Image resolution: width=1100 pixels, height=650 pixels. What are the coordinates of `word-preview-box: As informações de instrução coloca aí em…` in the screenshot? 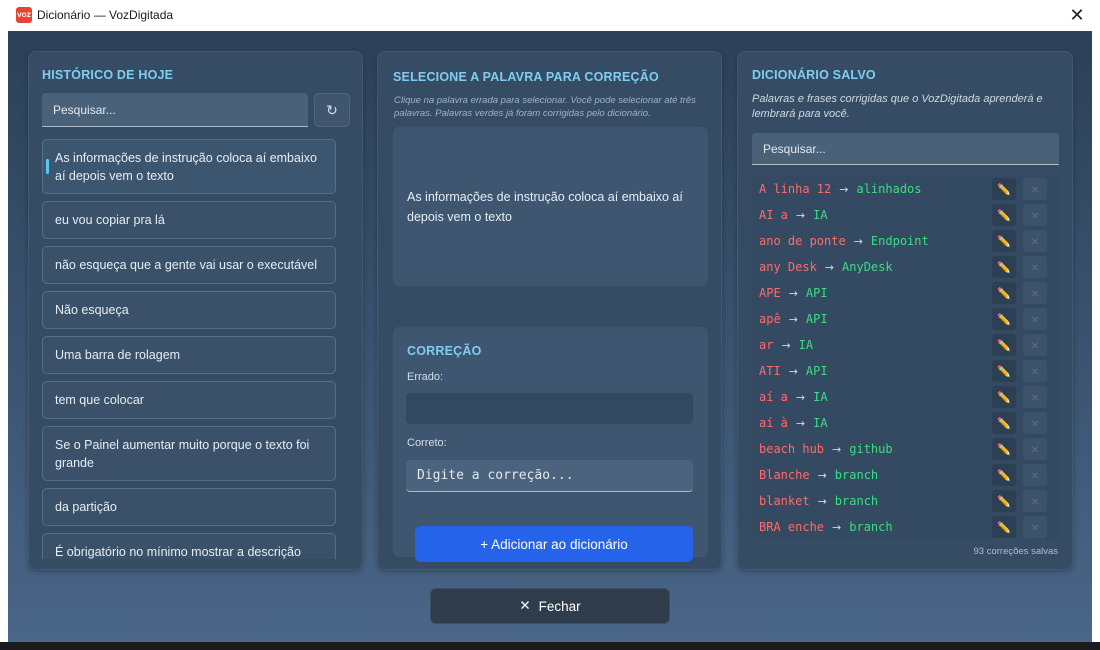 It's located at (550, 206).